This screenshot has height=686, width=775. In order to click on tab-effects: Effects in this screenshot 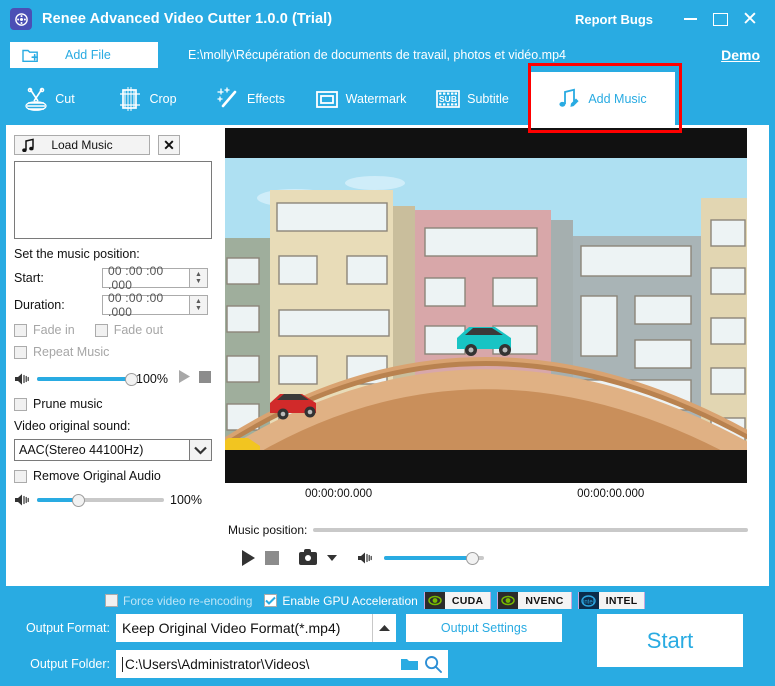, I will do `click(250, 98)`.